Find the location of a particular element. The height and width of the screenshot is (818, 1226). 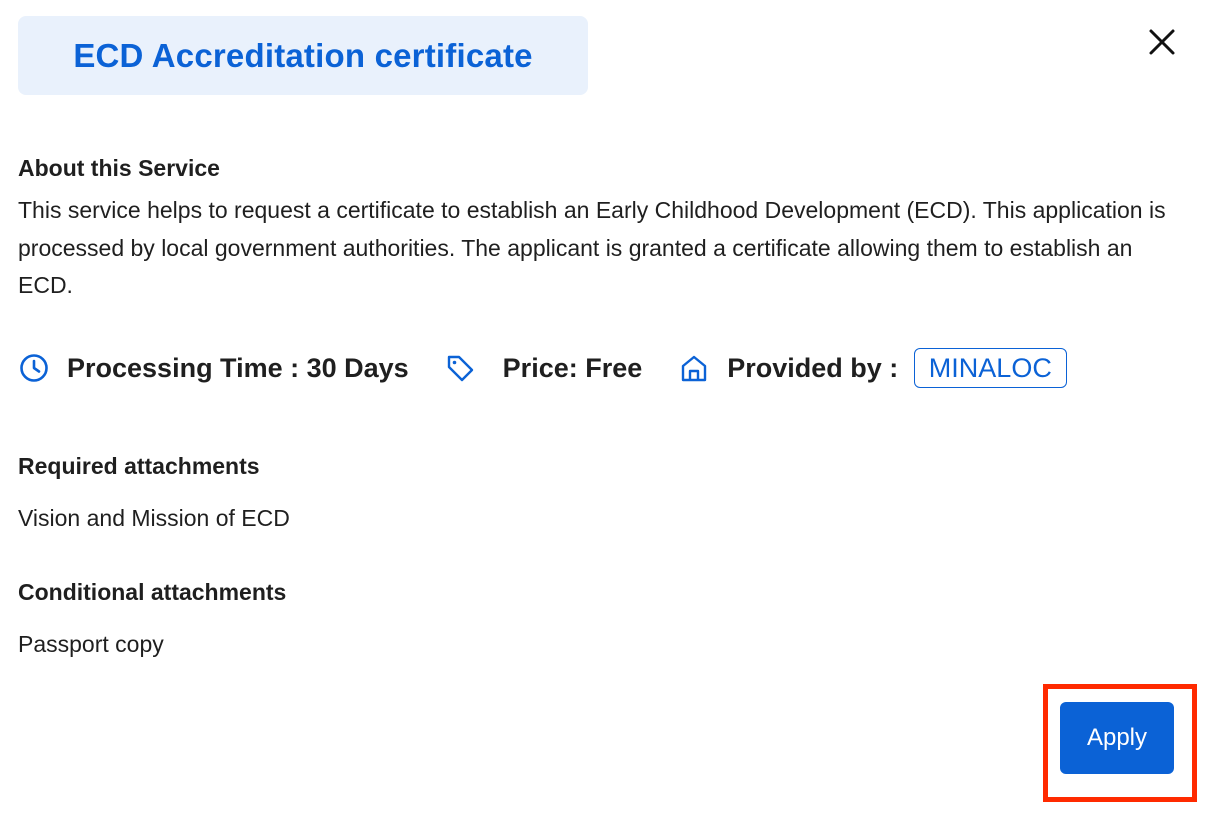

clock-icon is located at coordinates (34, 368).